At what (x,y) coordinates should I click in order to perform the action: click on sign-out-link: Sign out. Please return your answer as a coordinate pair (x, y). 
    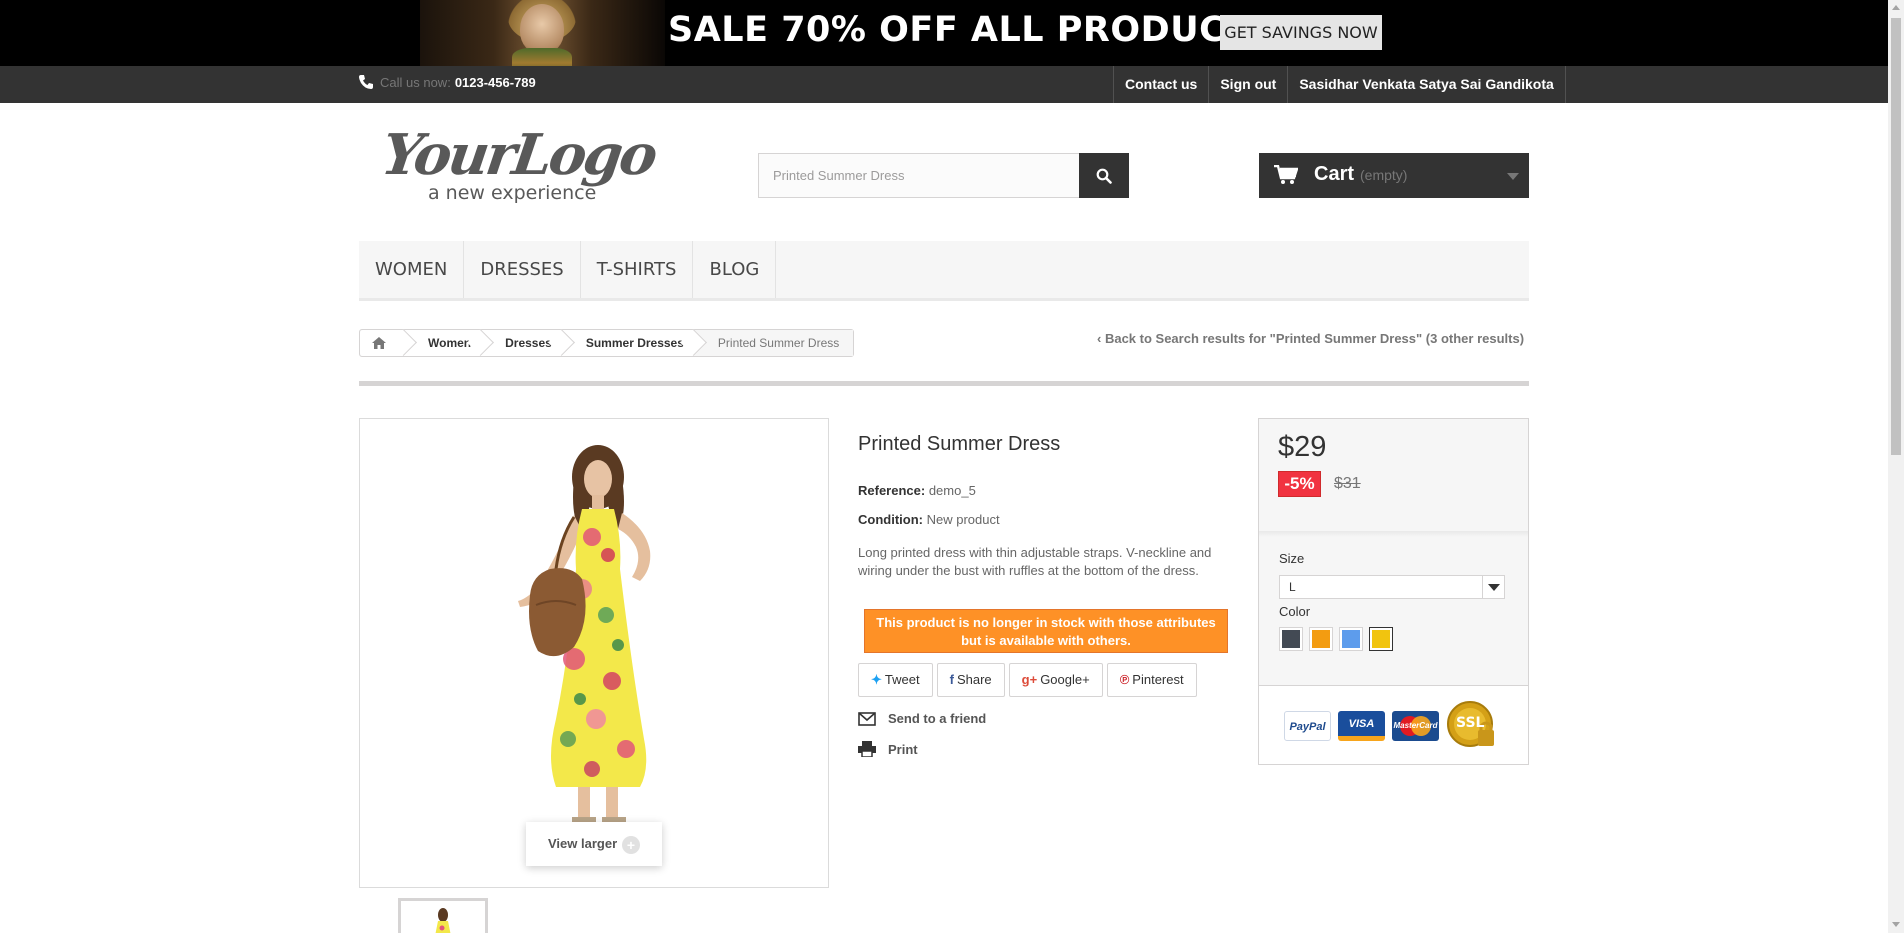
    Looking at the image, I should click on (1247, 84).